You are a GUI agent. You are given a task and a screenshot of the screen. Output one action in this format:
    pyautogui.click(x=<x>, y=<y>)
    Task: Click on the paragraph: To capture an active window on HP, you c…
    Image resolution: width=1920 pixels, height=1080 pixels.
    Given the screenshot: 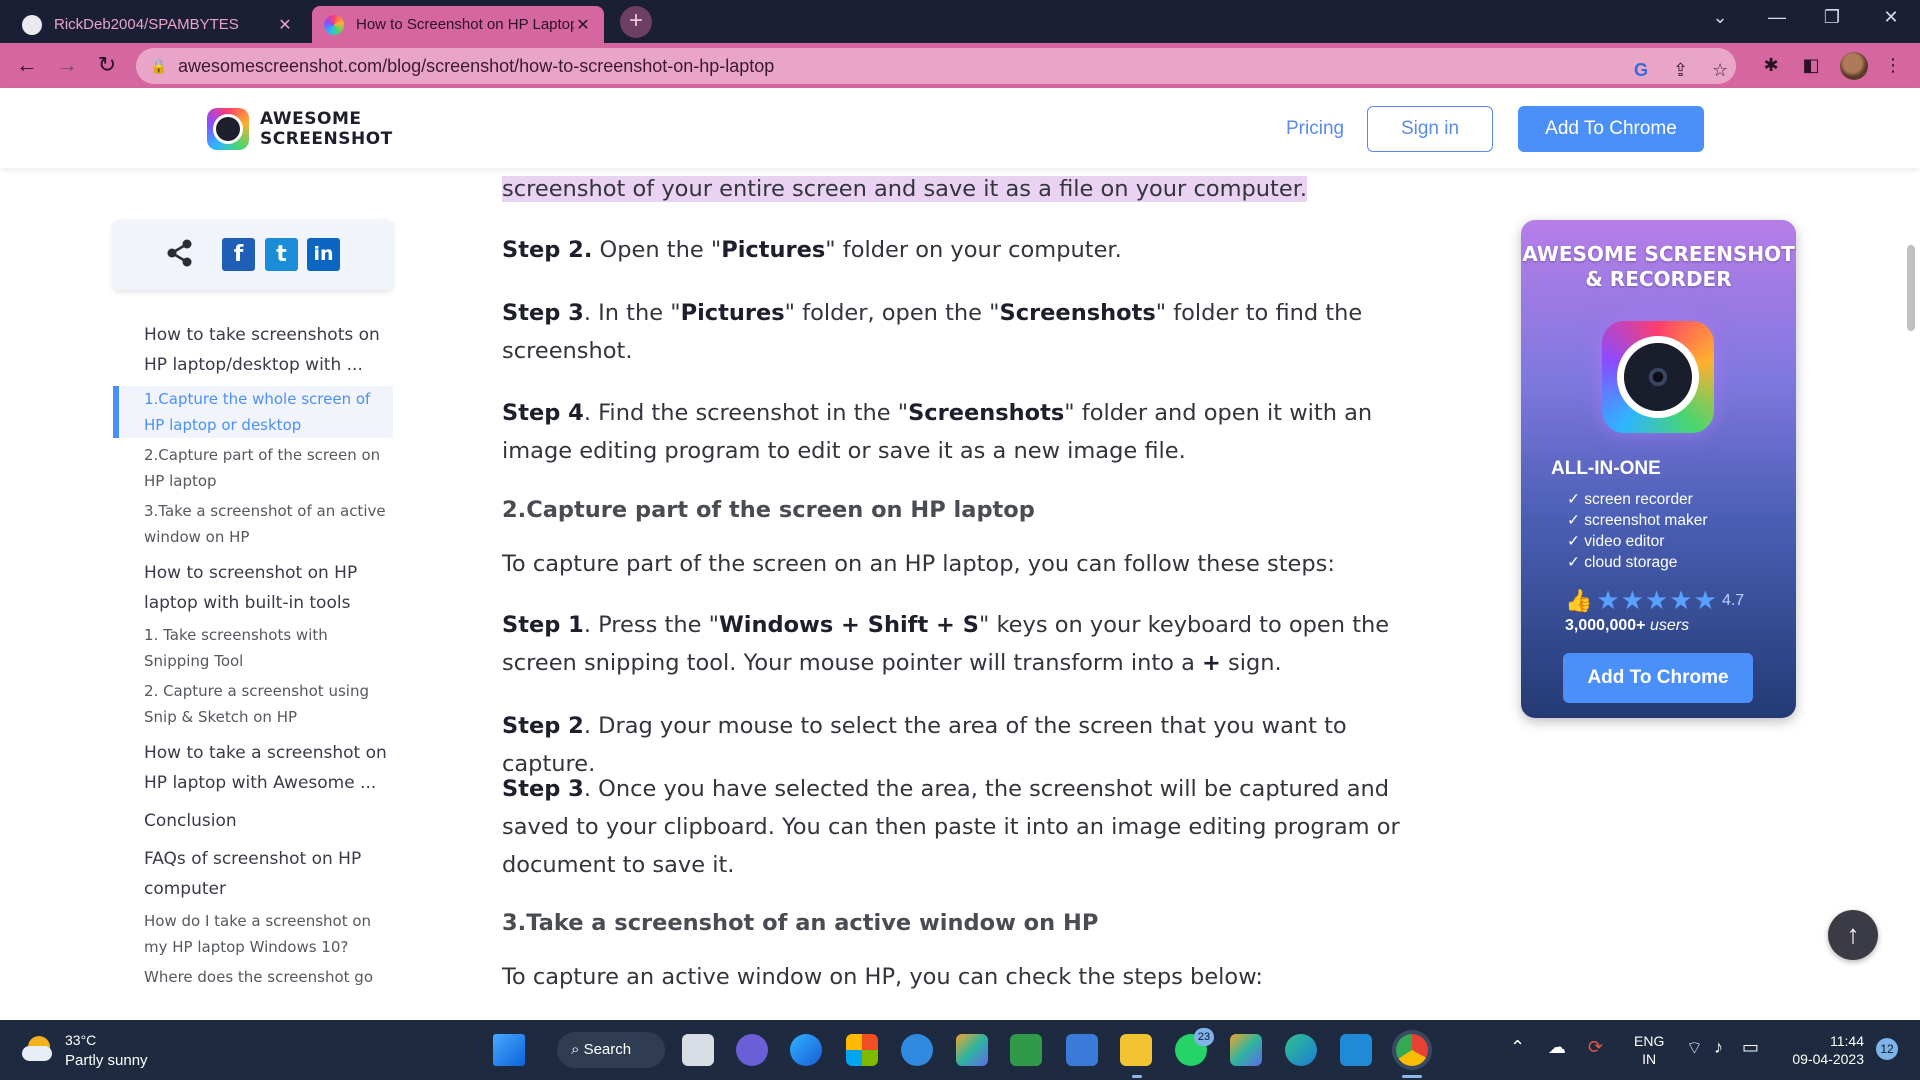 What is the action you would take?
    pyautogui.click(x=882, y=977)
    